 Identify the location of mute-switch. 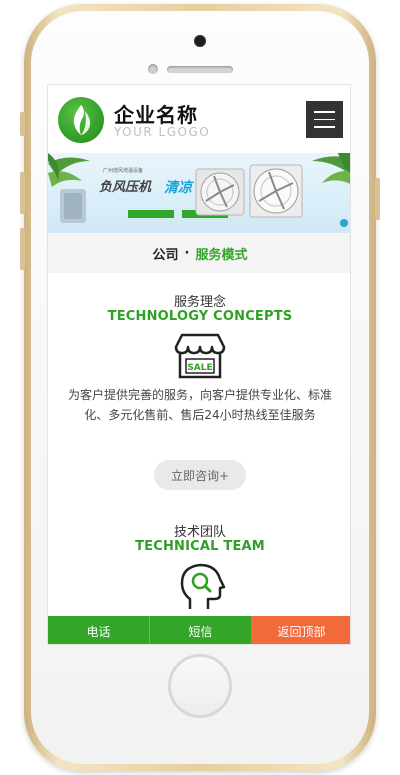
(22, 124).